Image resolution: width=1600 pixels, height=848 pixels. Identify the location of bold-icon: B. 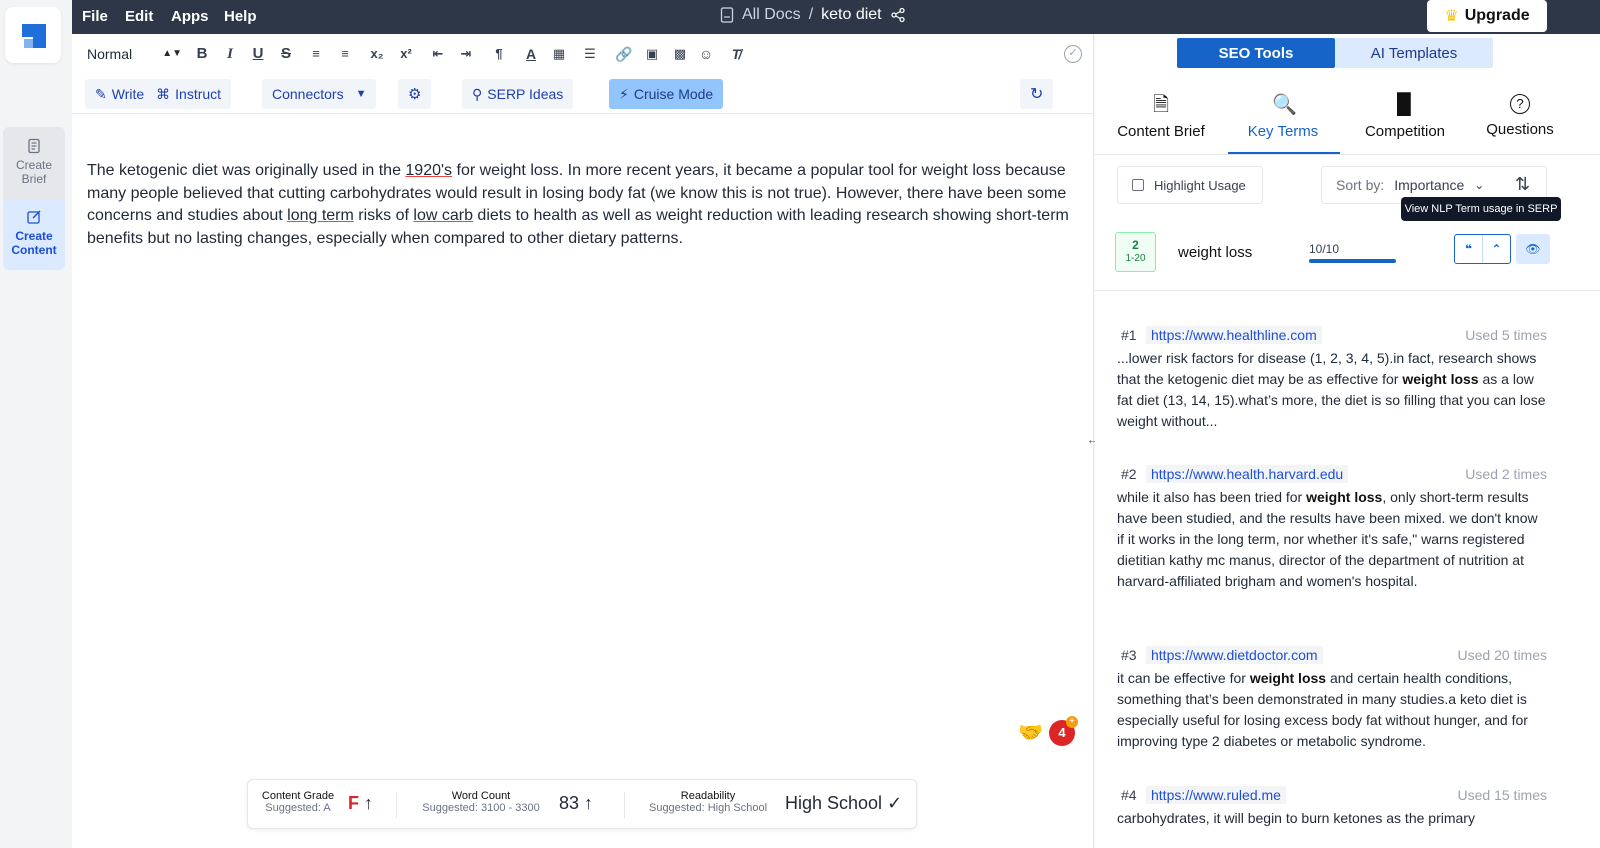
(202, 54).